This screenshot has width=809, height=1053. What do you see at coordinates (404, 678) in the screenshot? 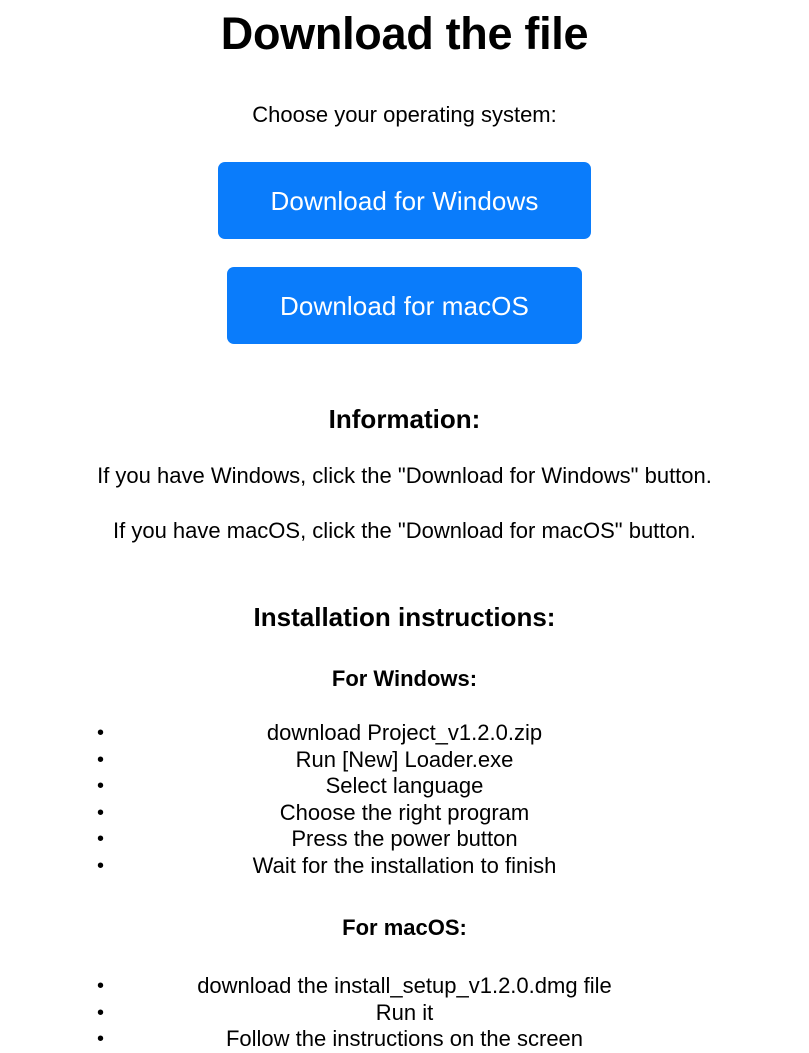
I see `for-windows-heading: For Windows:` at bounding box center [404, 678].